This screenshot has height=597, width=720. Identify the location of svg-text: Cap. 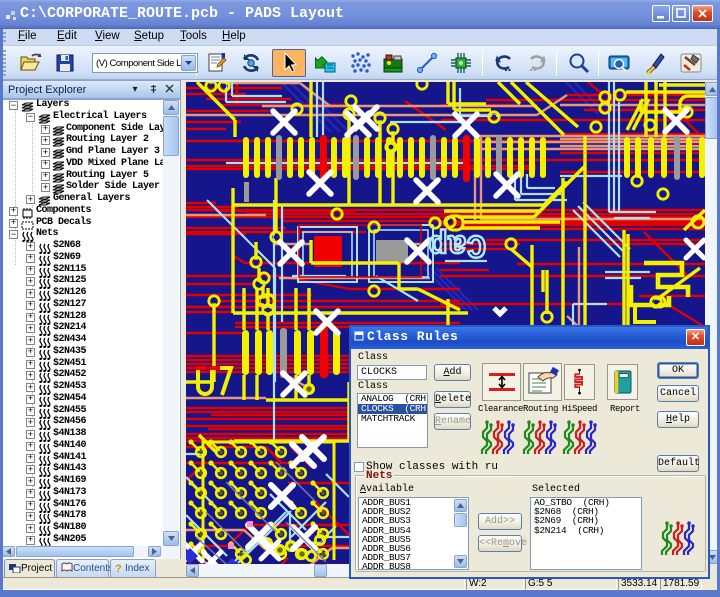
(457, 244).